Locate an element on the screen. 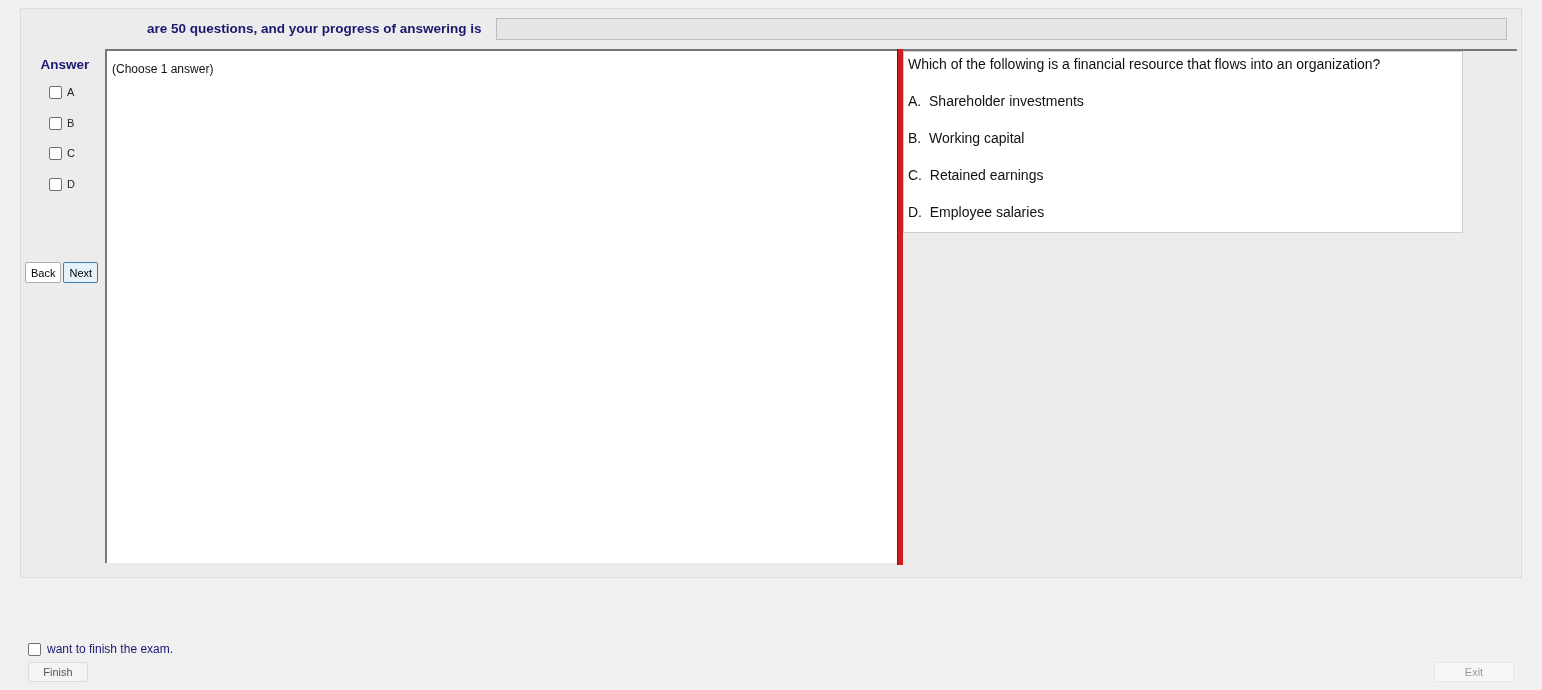 The width and height of the screenshot is (1542, 690). choice-text: D. Employee salaries is located at coordinates (977, 212).